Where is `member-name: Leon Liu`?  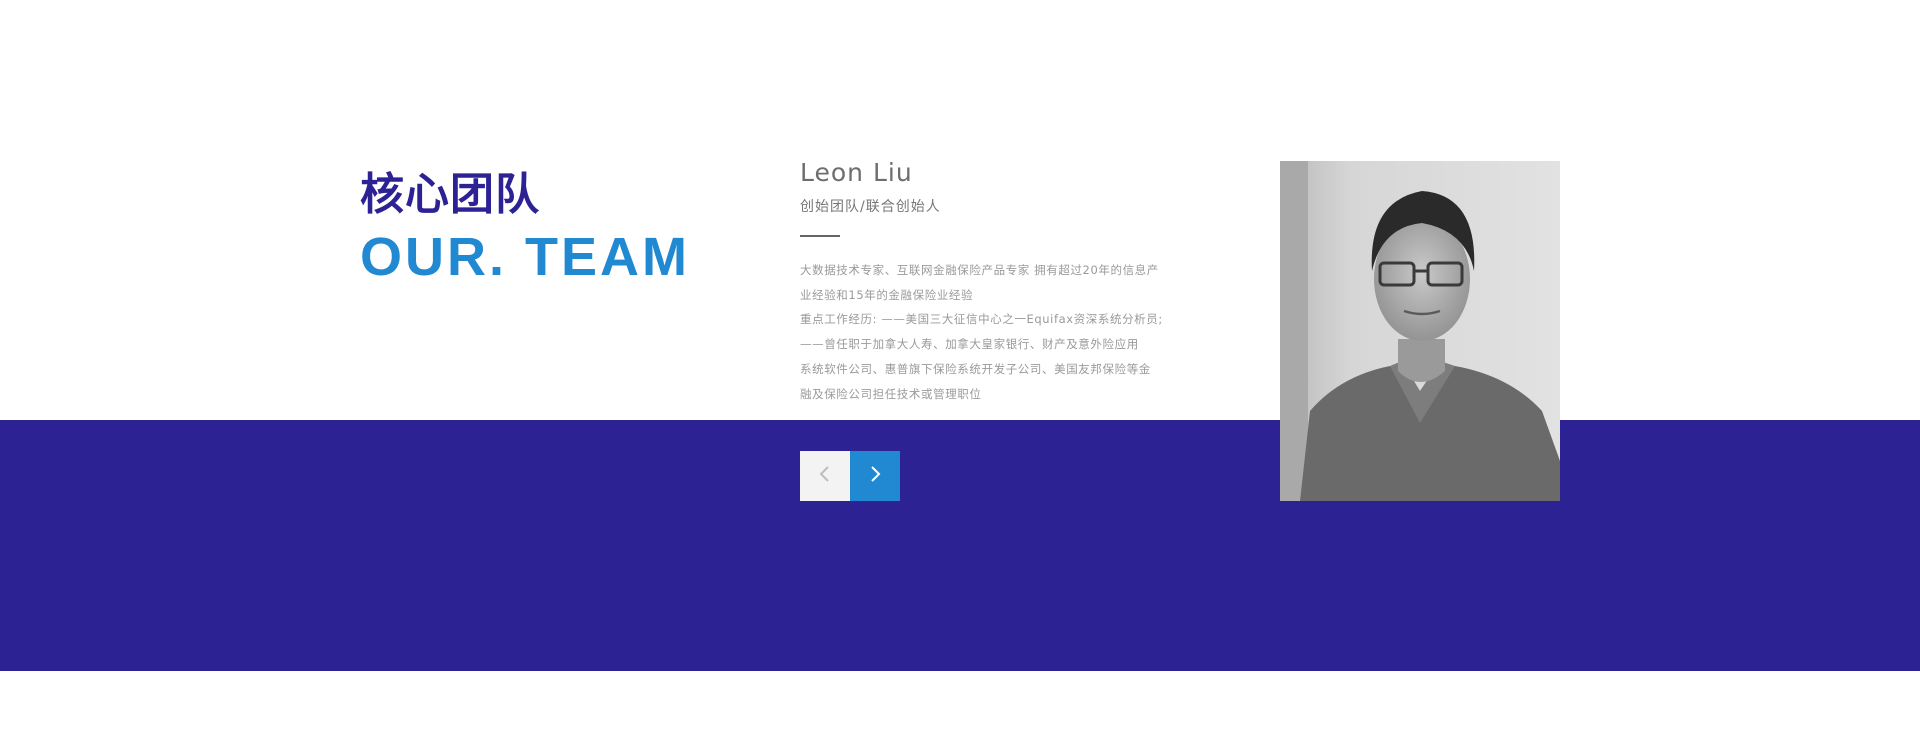
member-name: Leon Liu is located at coordinates (856, 172).